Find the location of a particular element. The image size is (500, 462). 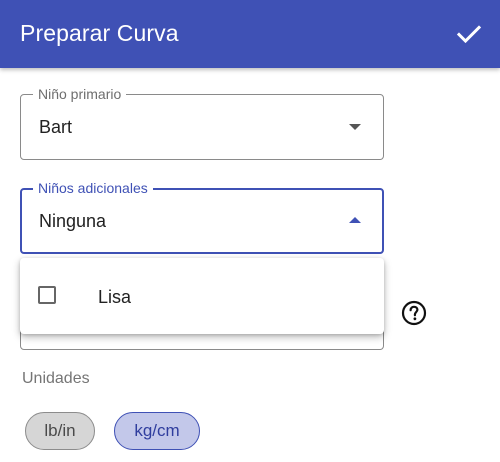

unit-chip-imperial: lb/in is located at coordinates (60, 431).